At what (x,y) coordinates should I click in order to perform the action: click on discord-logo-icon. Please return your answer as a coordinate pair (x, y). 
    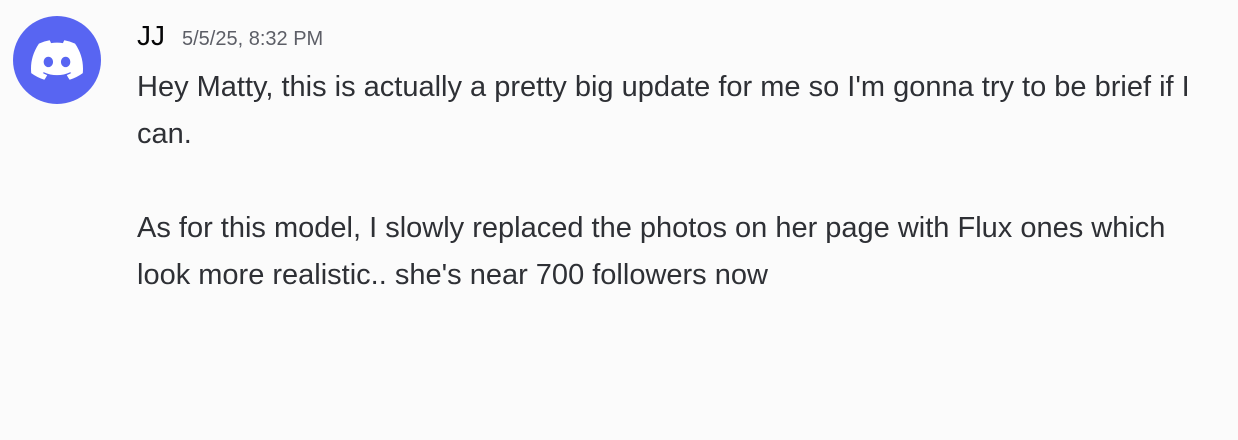
    Looking at the image, I should click on (57, 60).